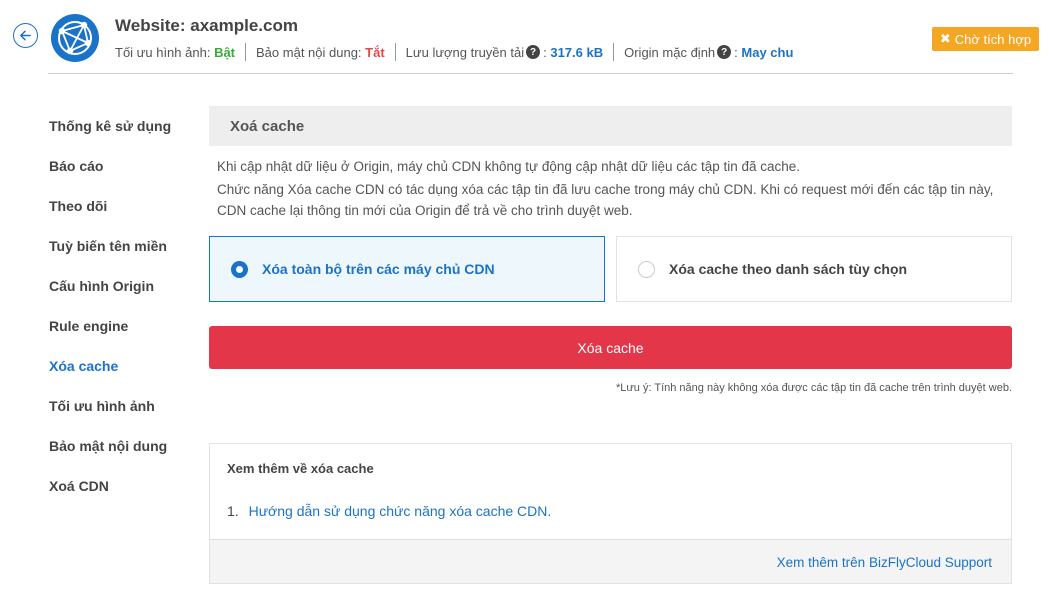 This screenshot has height=596, width=1049. What do you see at coordinates (577, 52) in the screenshot?
I see `traffic-value: 317.6 kB` at bounding box center [577, 52].